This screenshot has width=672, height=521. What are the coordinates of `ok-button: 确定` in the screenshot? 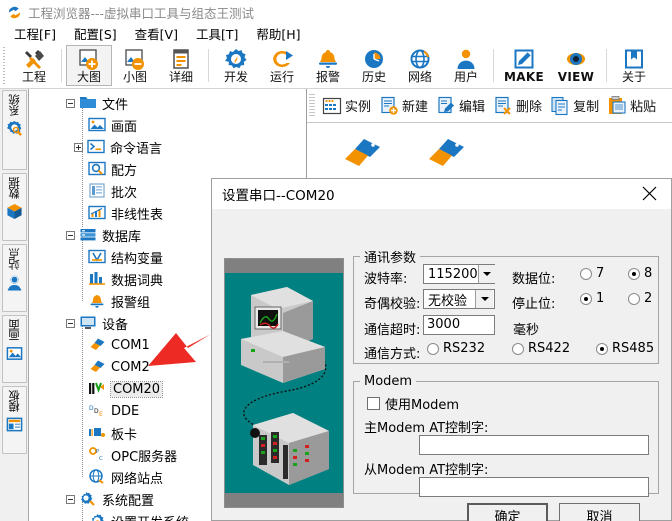 It's located at (507, 512).